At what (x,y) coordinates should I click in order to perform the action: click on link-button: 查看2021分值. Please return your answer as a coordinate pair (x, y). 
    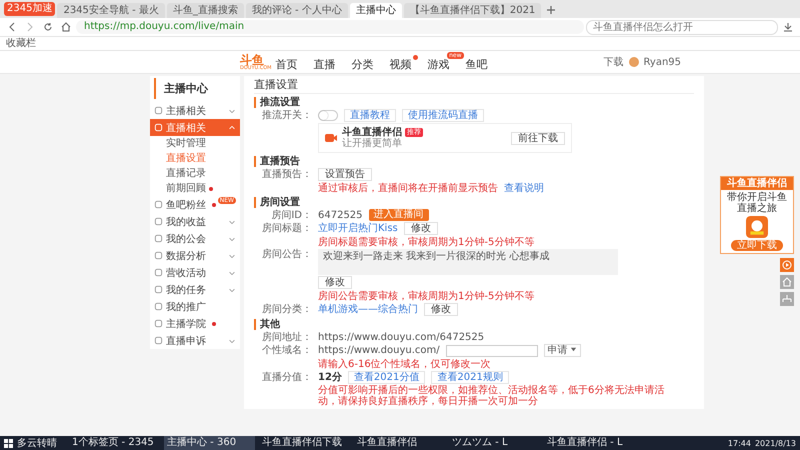
    Looking at the image, I should click on (387, 377).